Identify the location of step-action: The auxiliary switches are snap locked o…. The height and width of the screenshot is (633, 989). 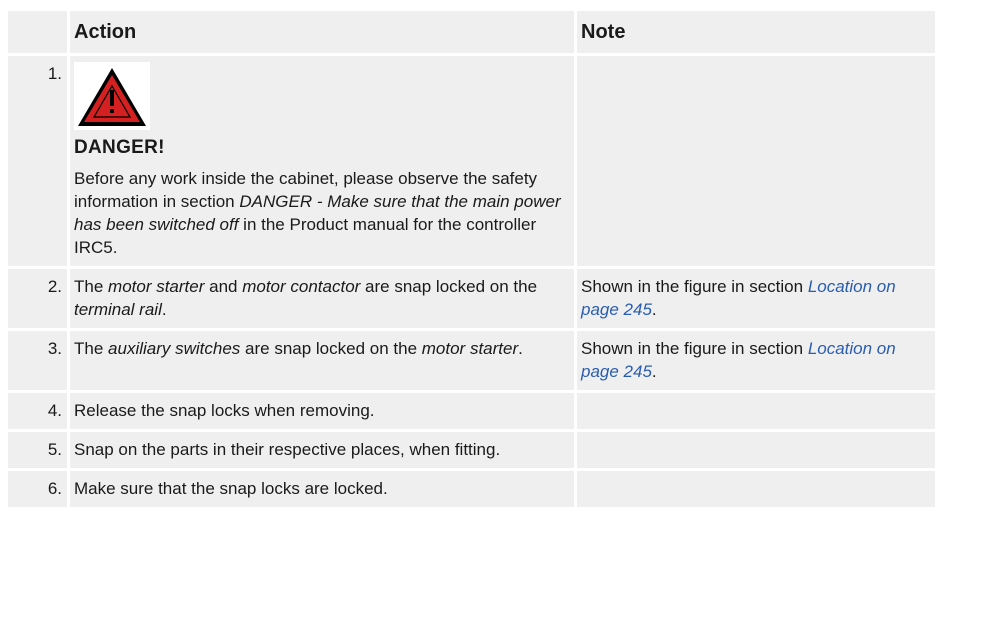
(322, 360).